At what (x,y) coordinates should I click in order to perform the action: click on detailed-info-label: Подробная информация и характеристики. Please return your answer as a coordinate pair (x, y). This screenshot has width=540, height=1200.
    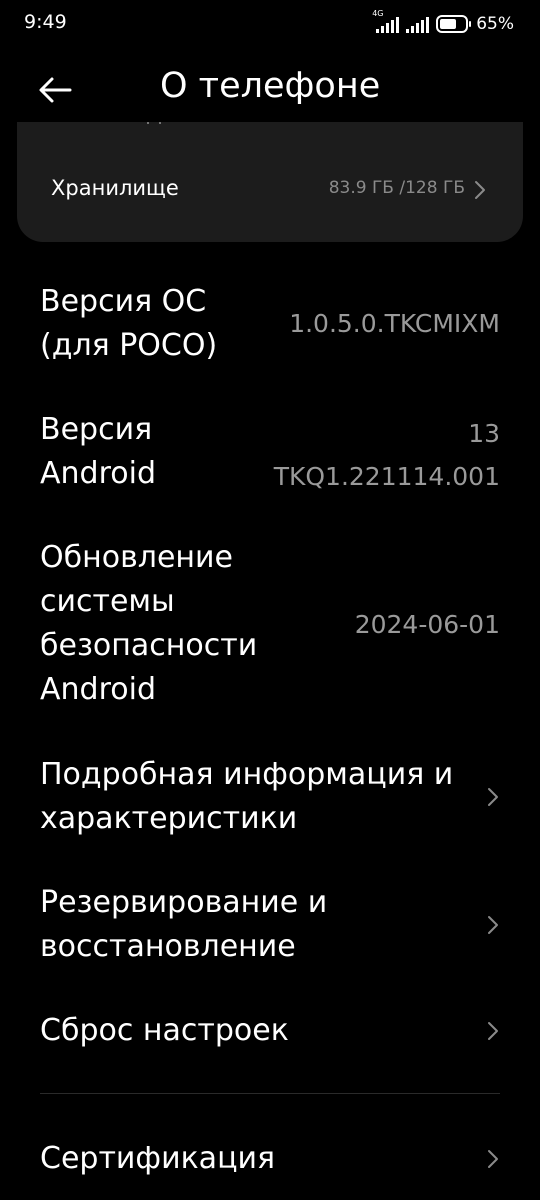
    Looking at the image, I should click on (247, 796).